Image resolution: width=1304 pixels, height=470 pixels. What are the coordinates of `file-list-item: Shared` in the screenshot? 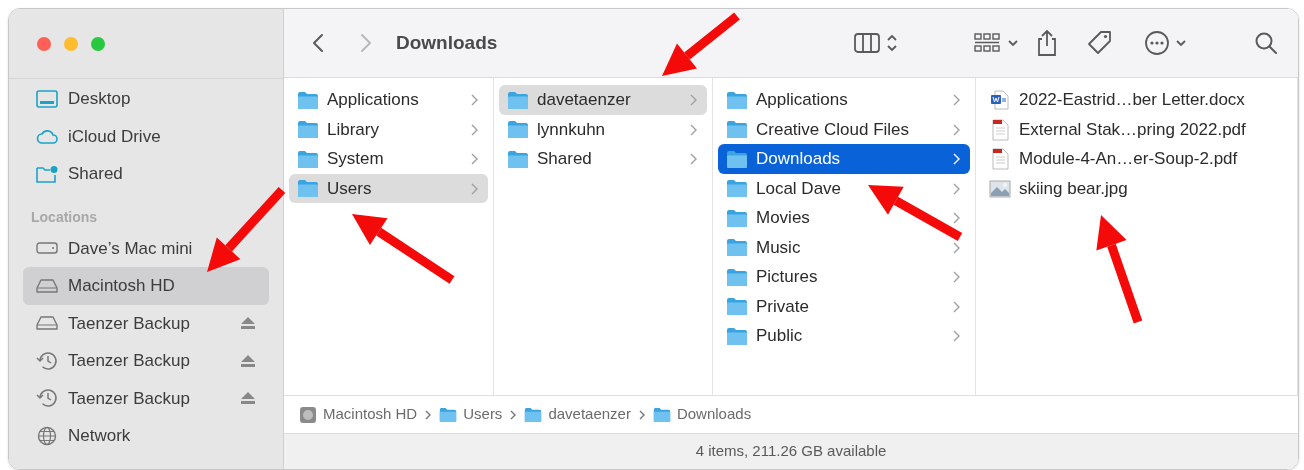 It's located at (603, 159).